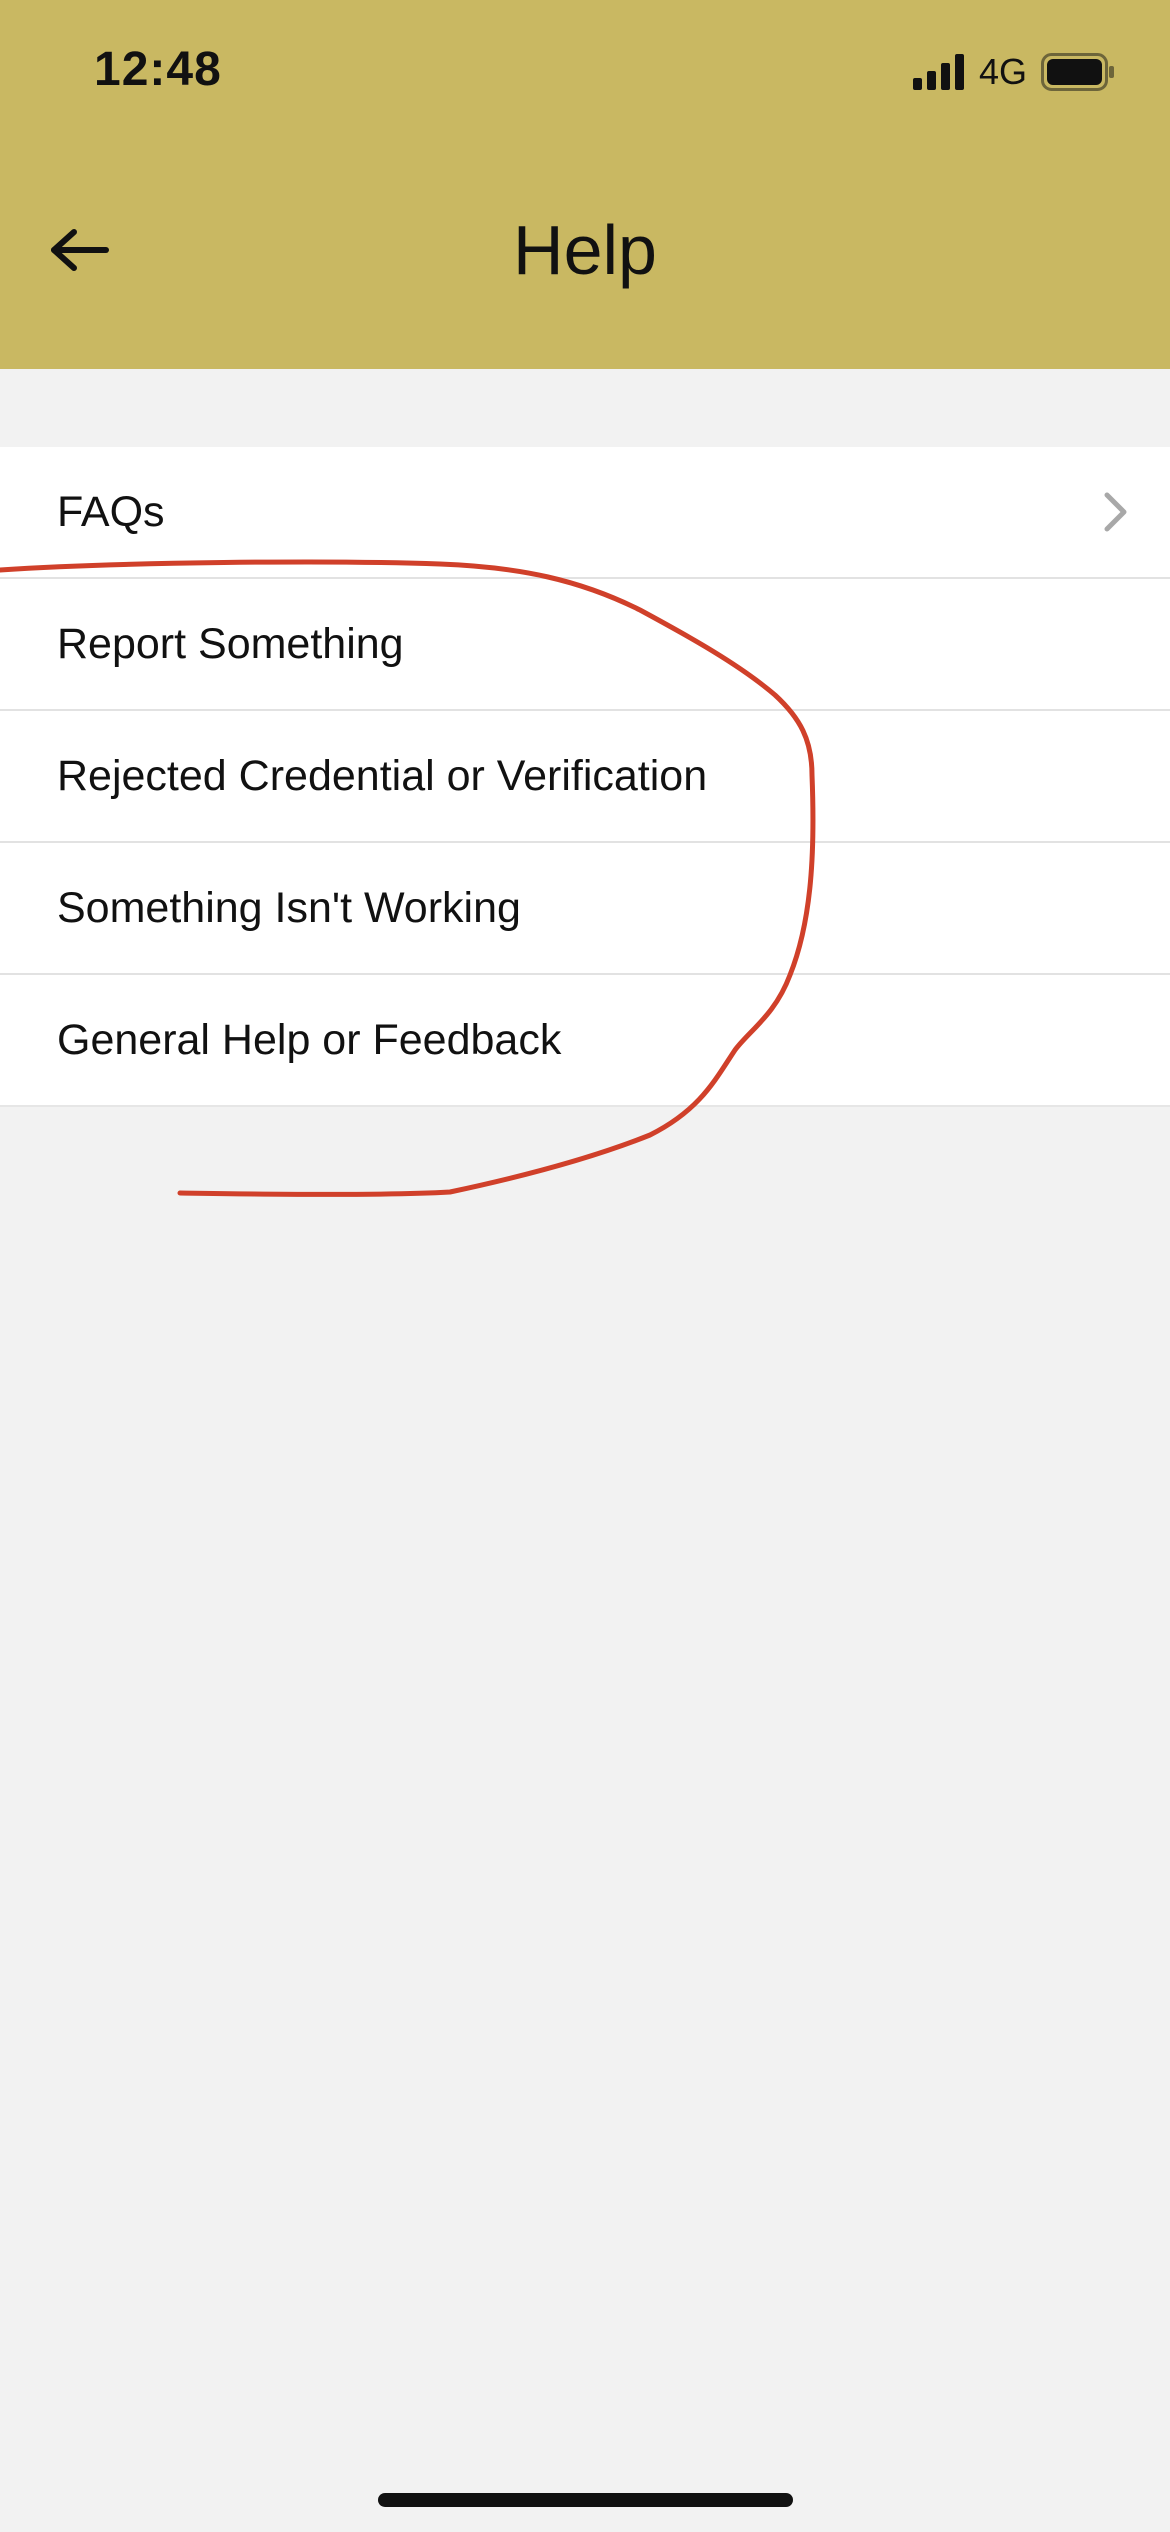 This screenshot has width=1170, height=2532. What do you see at coordinates (230, 643) in the screenshot?
I see `menu-item-label: Report Something` at bounding box center [230, 643].